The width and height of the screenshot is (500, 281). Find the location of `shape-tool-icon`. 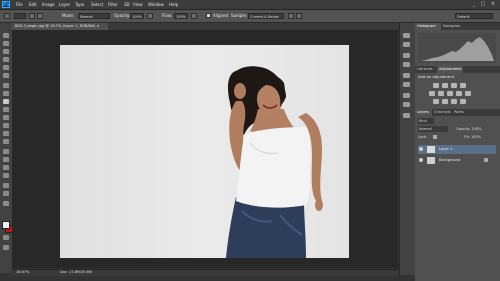

shape-tool-icon is located at coordinates (6, 175).